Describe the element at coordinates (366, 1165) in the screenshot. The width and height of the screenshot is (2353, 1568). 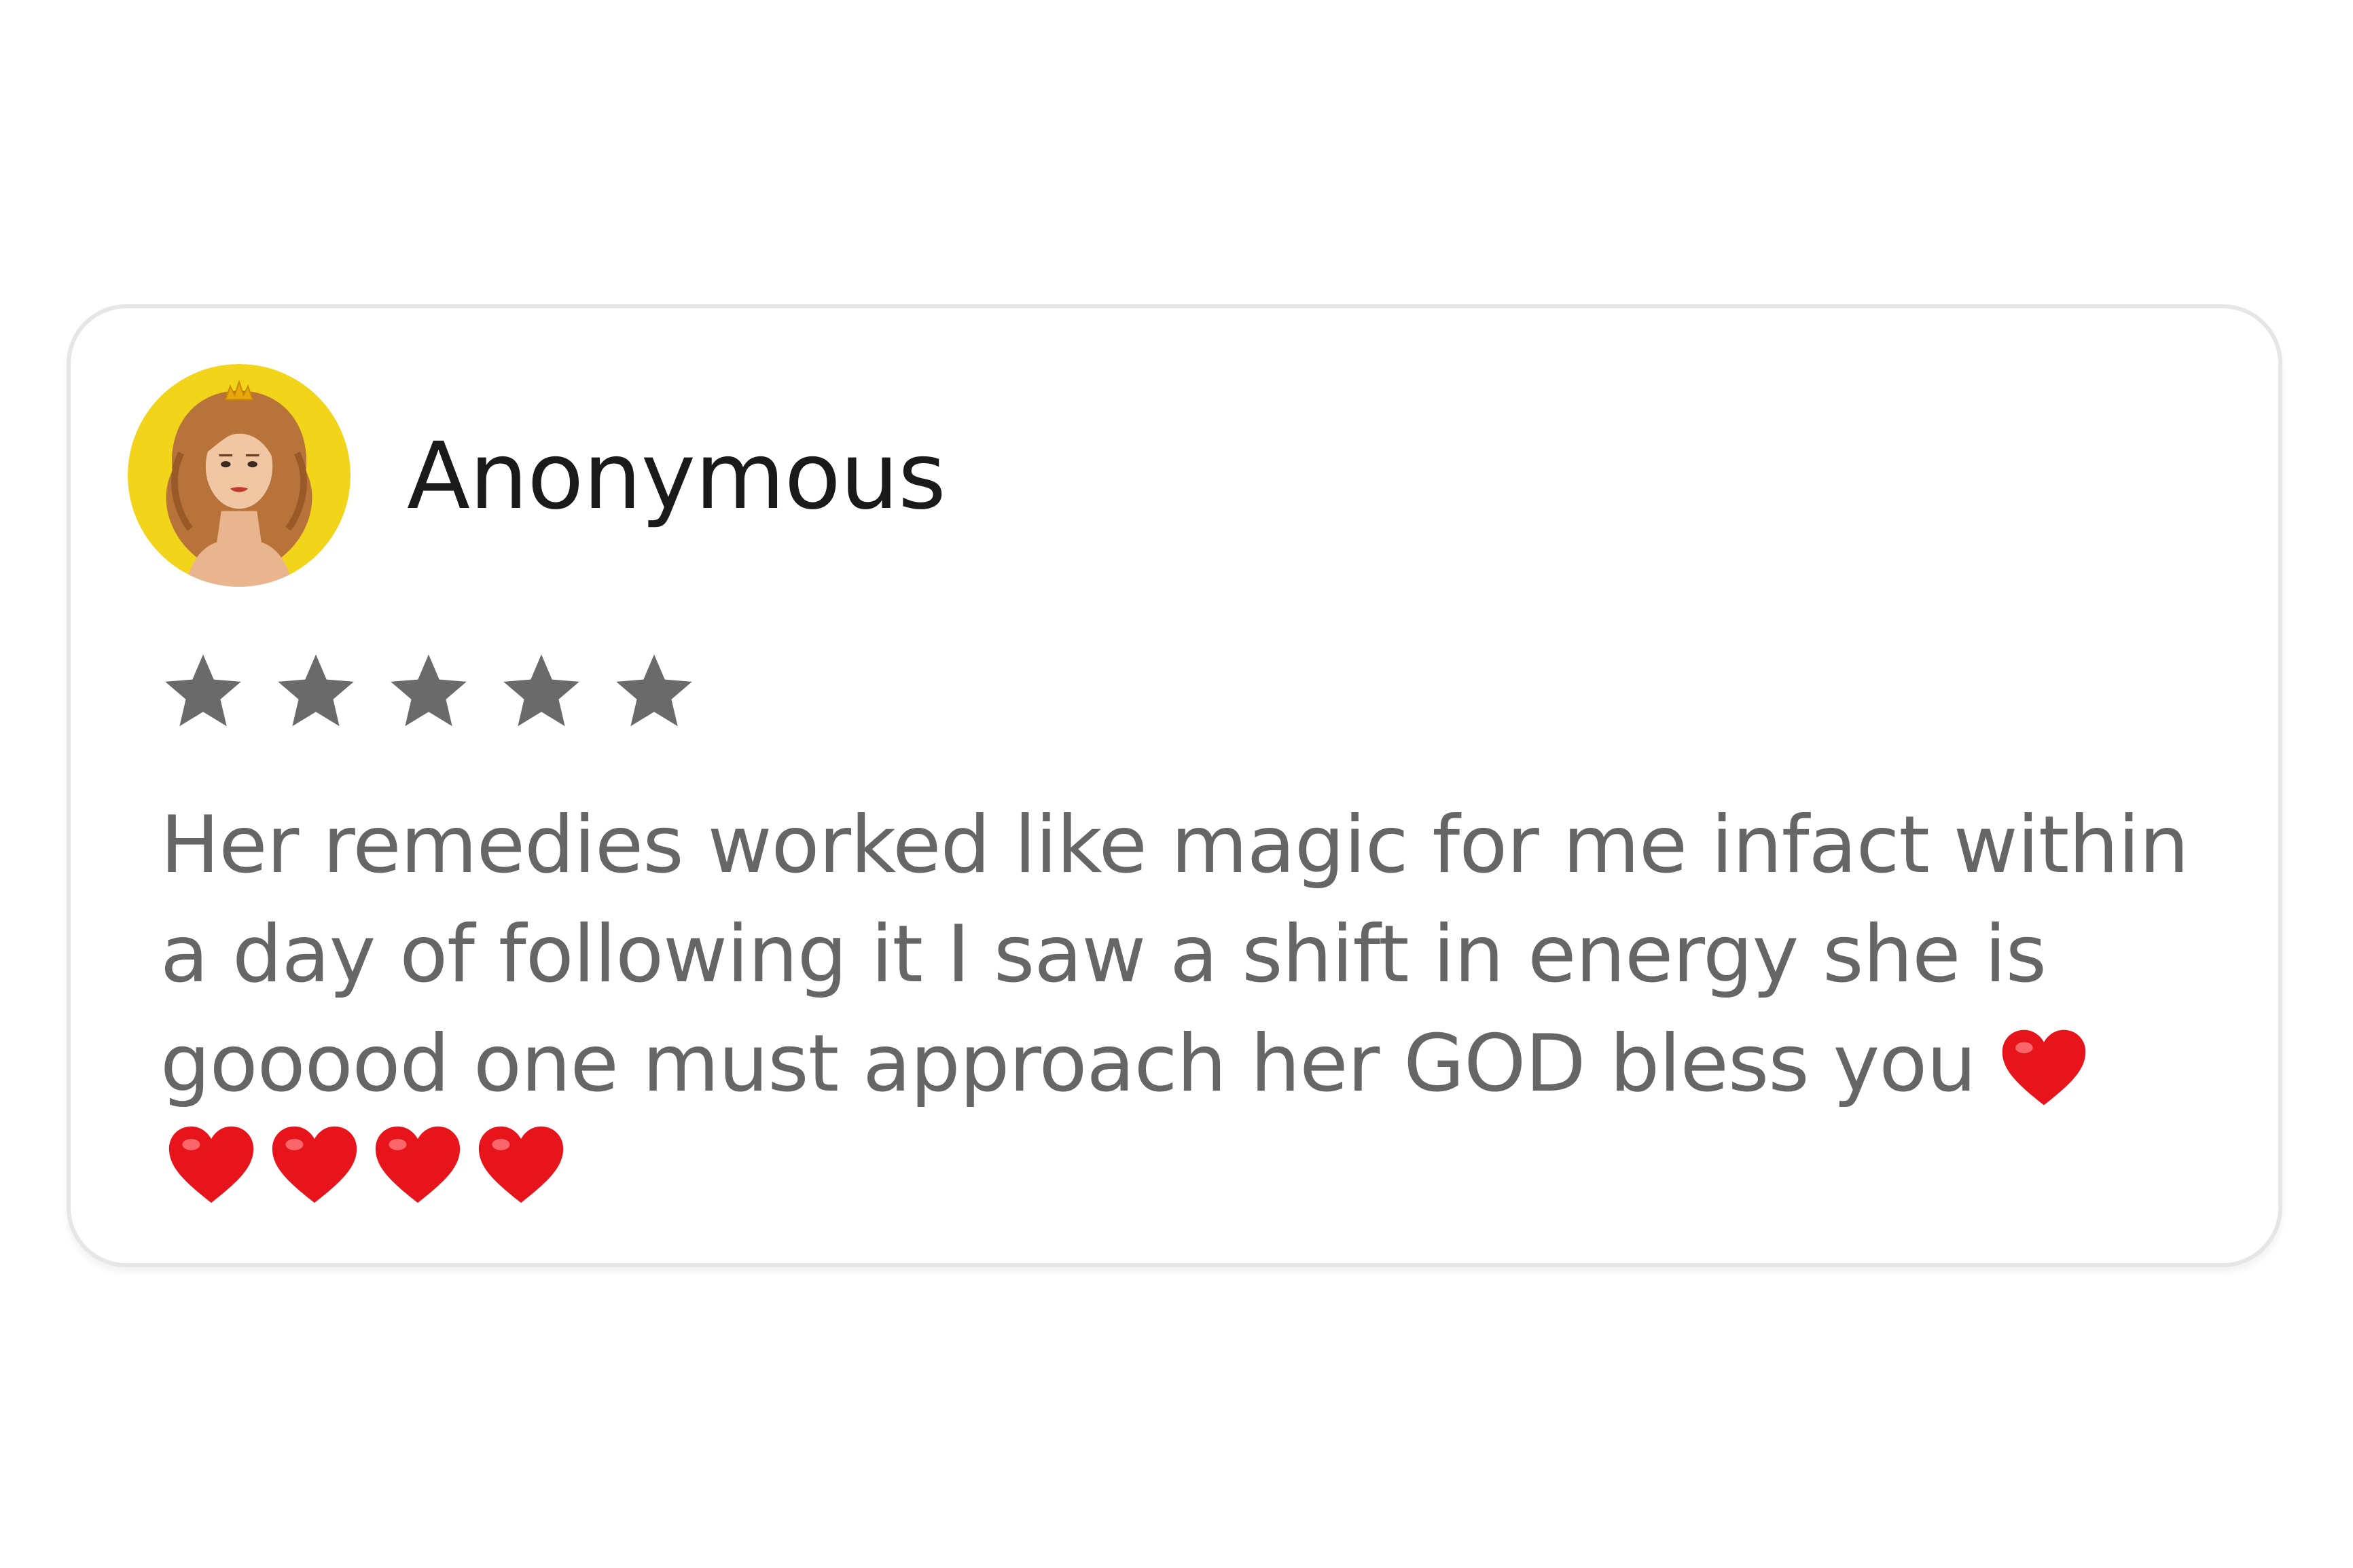
I see `heart-emoji-row` at that location.